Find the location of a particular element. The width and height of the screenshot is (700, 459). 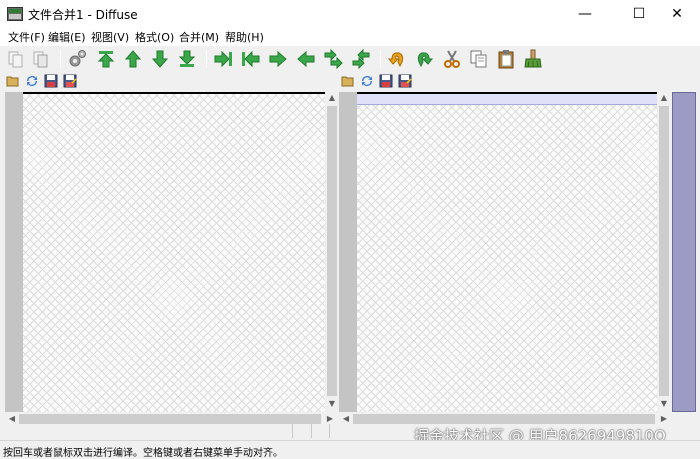

settings-icon is located at coordinates (77, 59).